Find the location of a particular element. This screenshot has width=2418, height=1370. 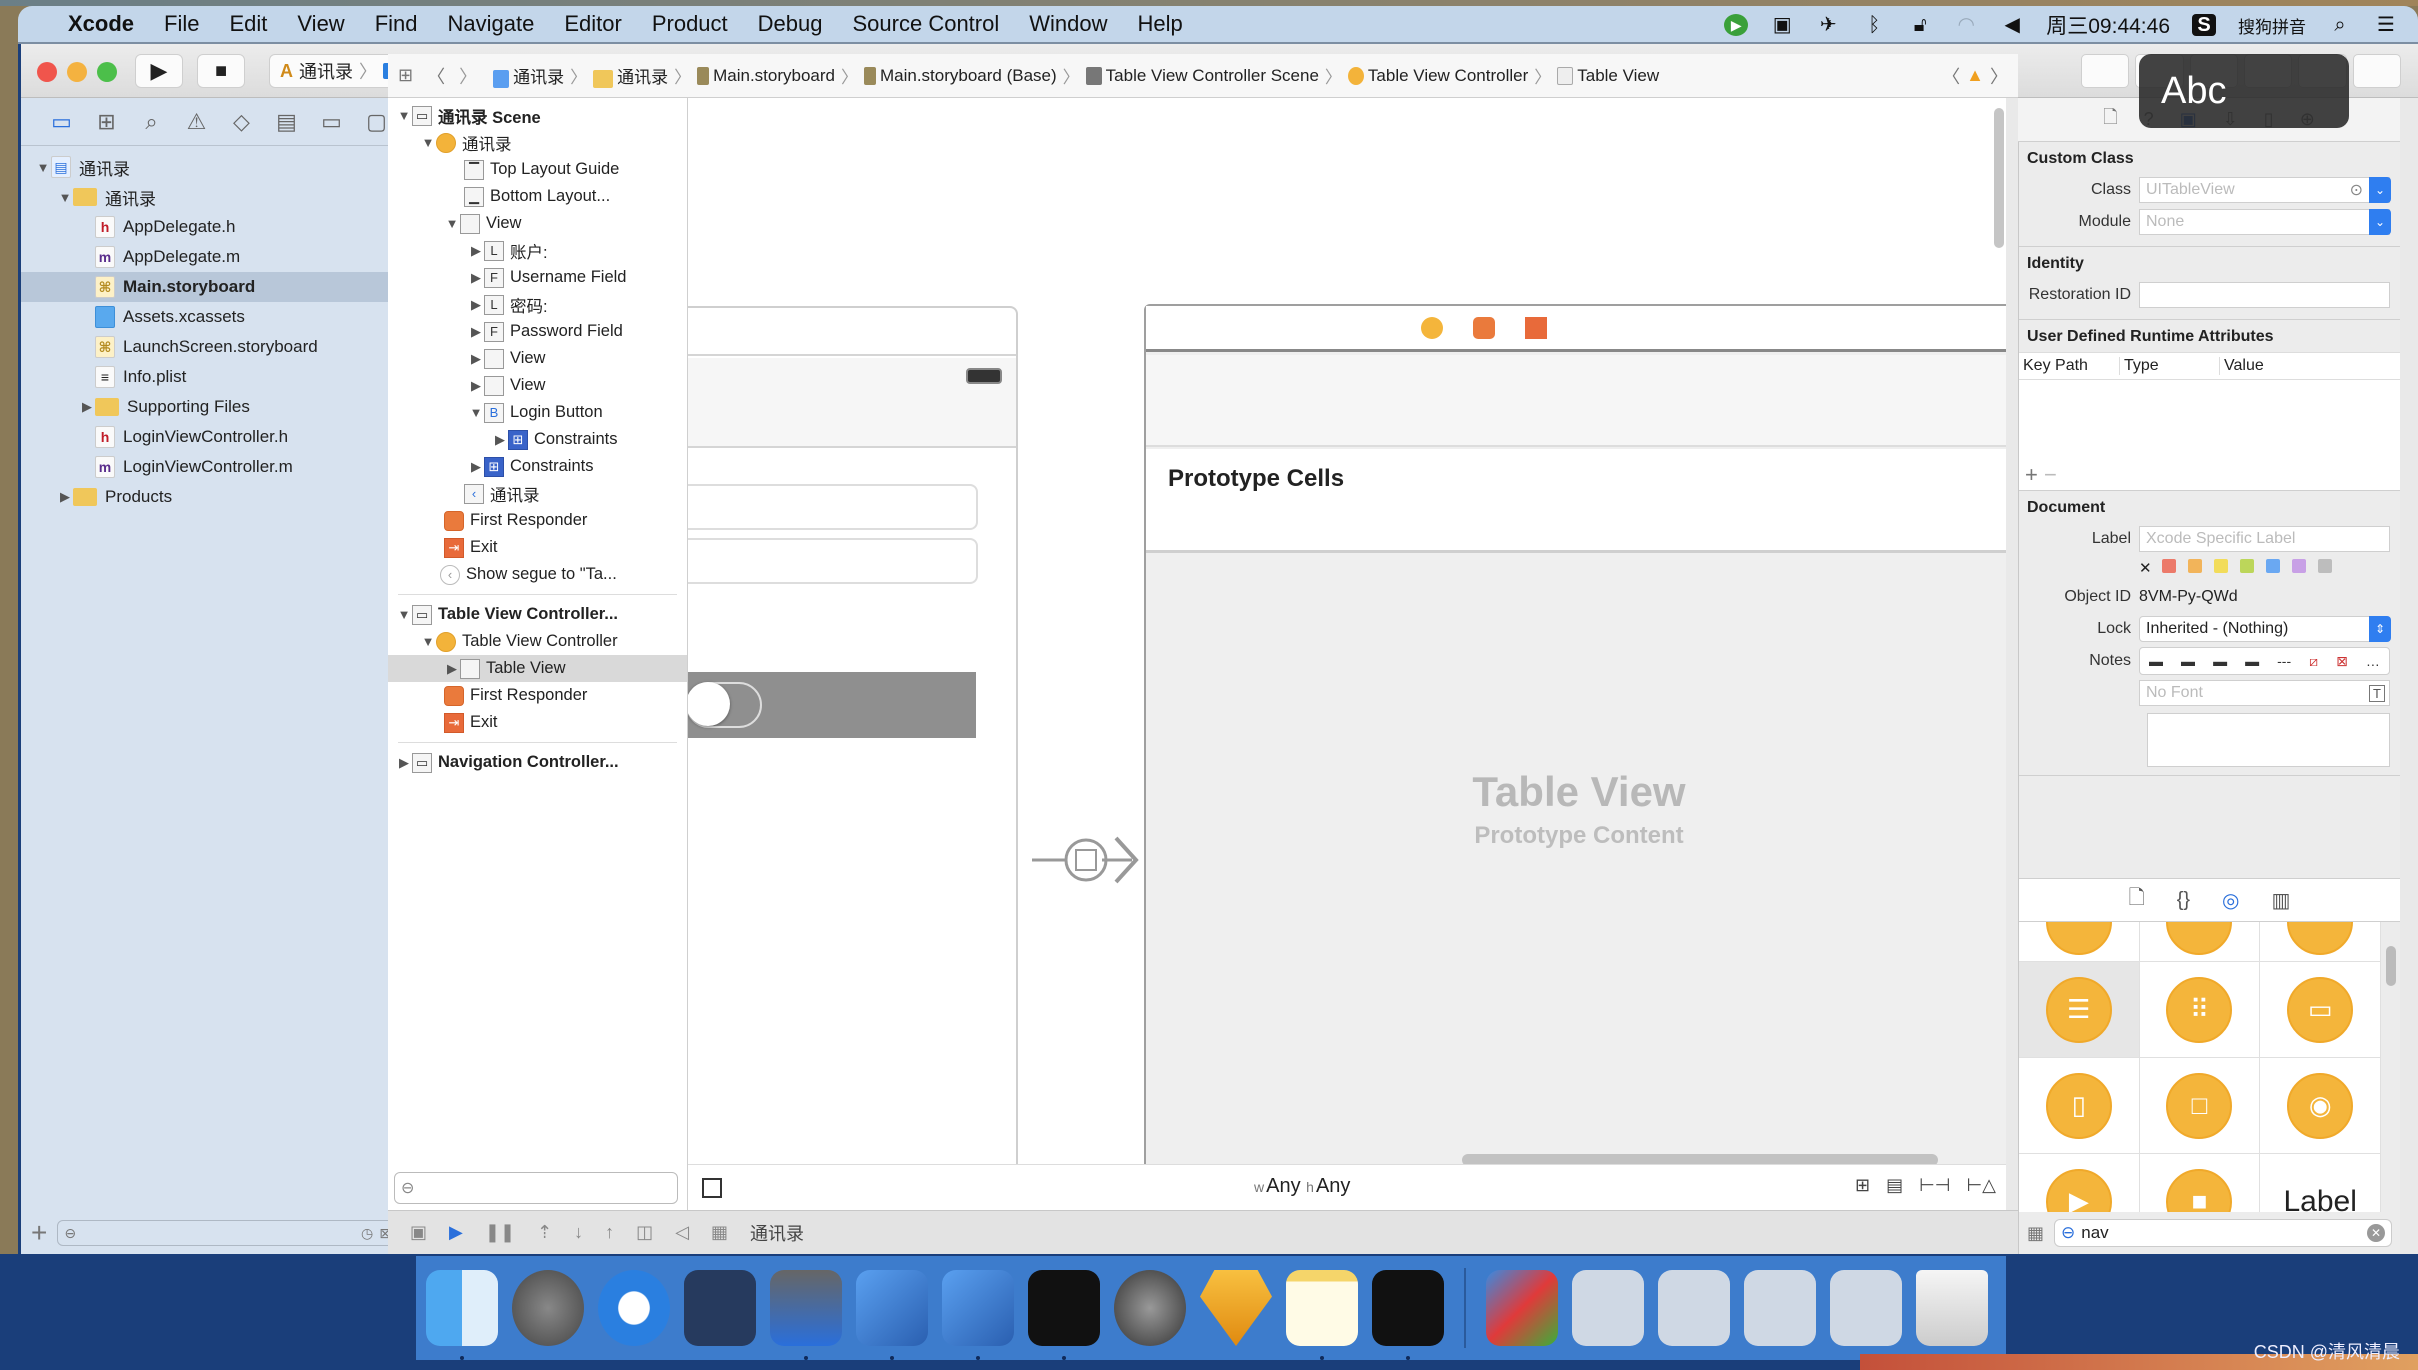

location-icon: ◁ is located at coordinates (682, 1232).